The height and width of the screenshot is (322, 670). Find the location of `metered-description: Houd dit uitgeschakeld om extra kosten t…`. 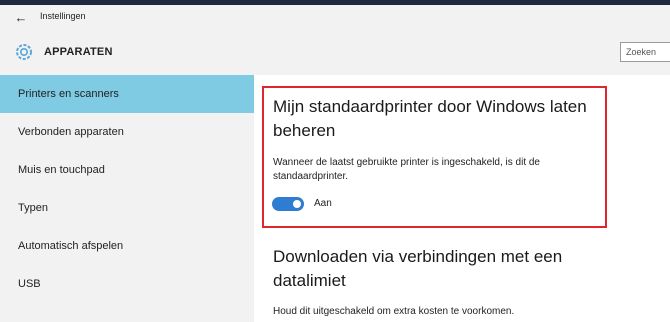

metered-description: Houd dit uitgeschakeld om extra kosten t… is located at coordinates (394, 311).